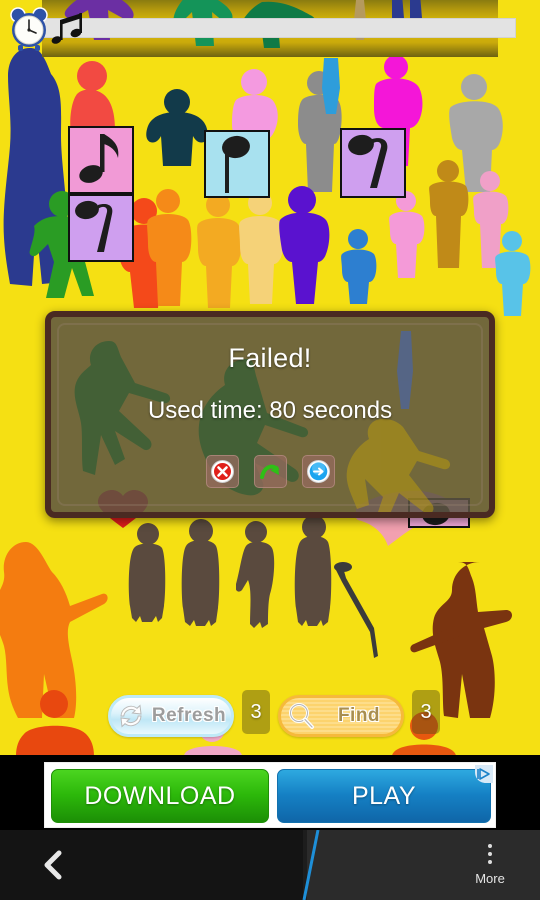  What do you see at coordinates (484, 774) in the screenshot?
I see `adchoices-icon` at bounding box center [484, 774].